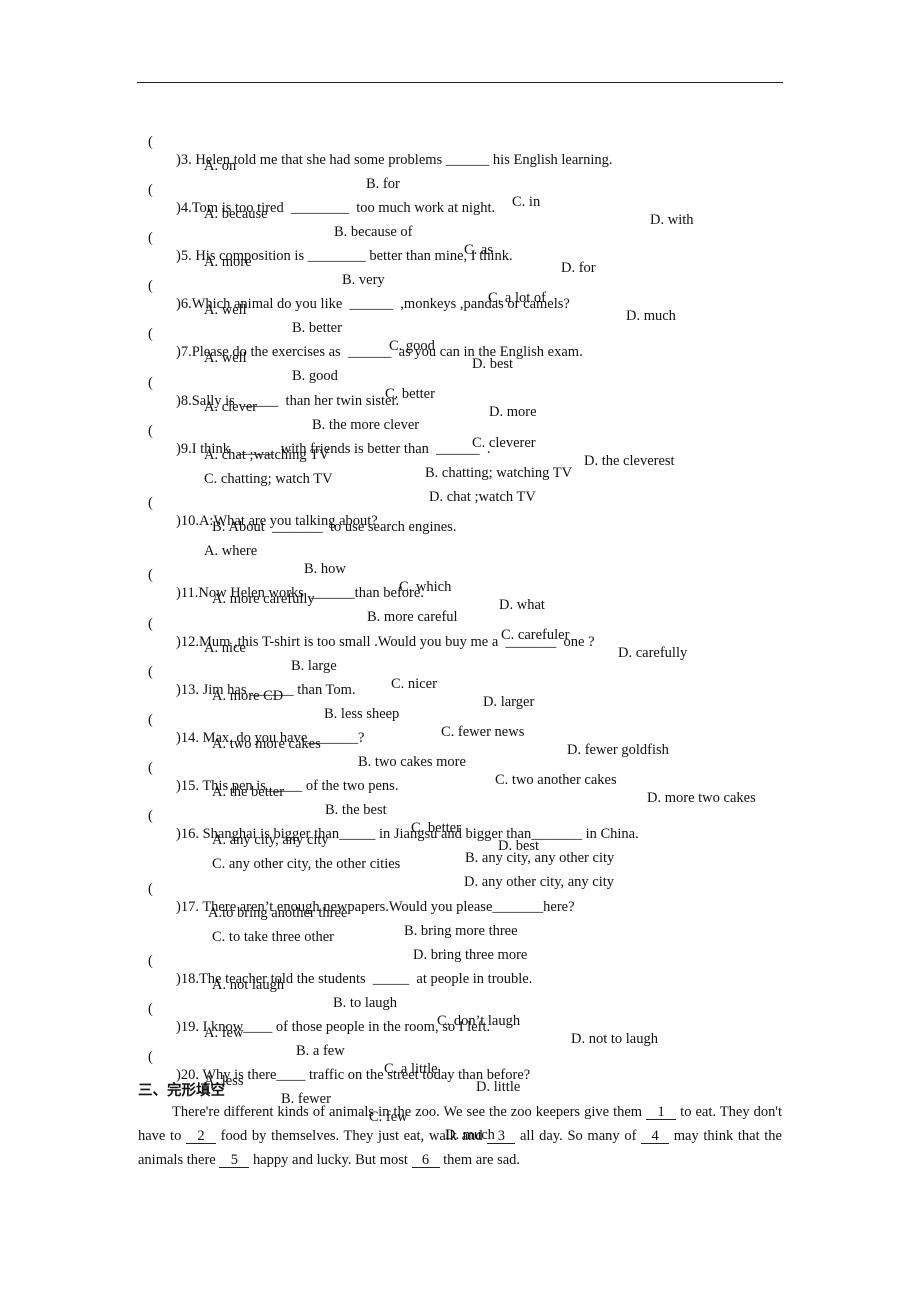 This screenshot has width=920, height=1302. What do you see at coordinates (661, 1112) in the screenshot?
I see `cloze-blank-1: 1` at bounding box center [661, 1112].